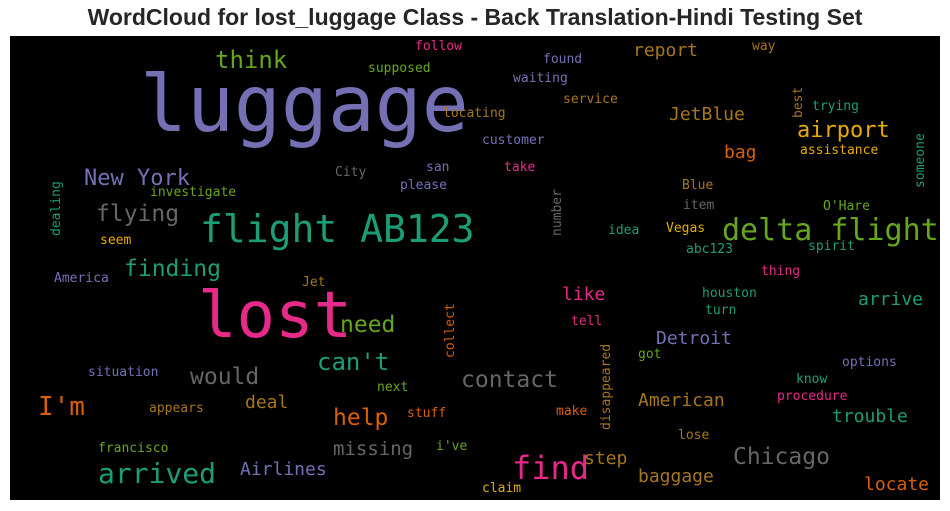 The height and width of the screenshot is (511, 950). I want to click on word-jetblue: JetBlue, so click(707, 114).